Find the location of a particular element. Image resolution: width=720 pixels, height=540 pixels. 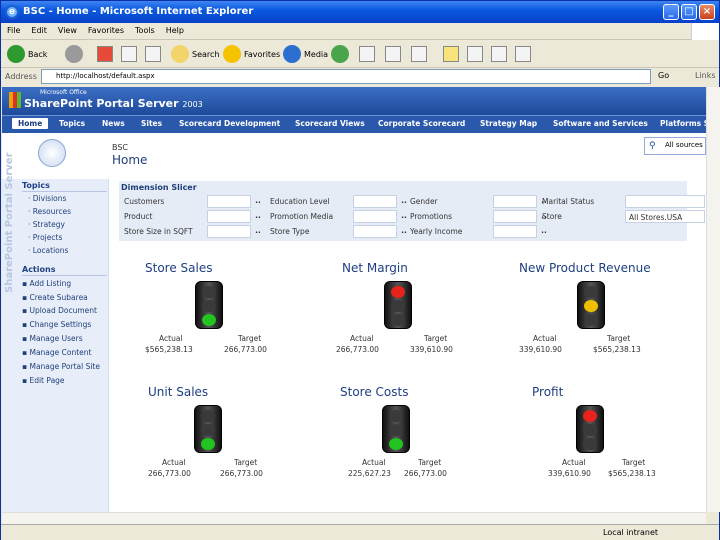

discuss-button is located at coordinates (452, 54).